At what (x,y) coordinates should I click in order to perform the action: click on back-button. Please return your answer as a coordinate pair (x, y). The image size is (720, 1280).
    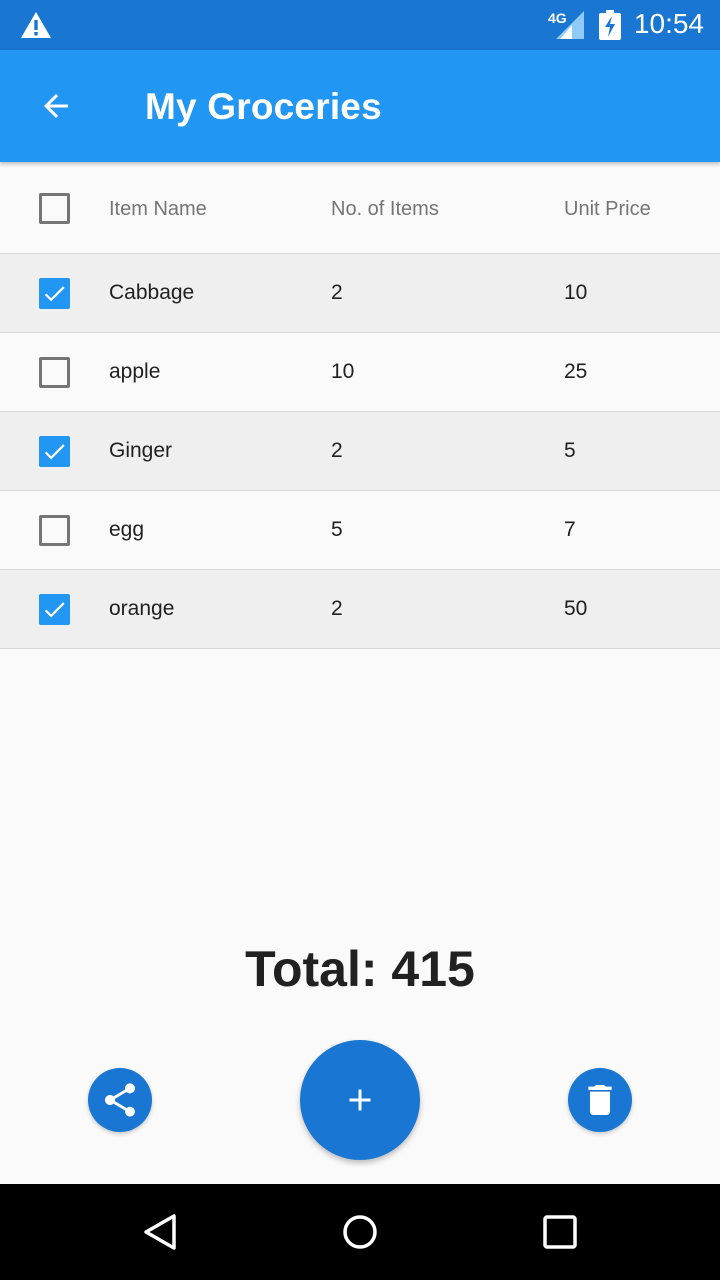
    Looking at the image, I should click on (56, 106).